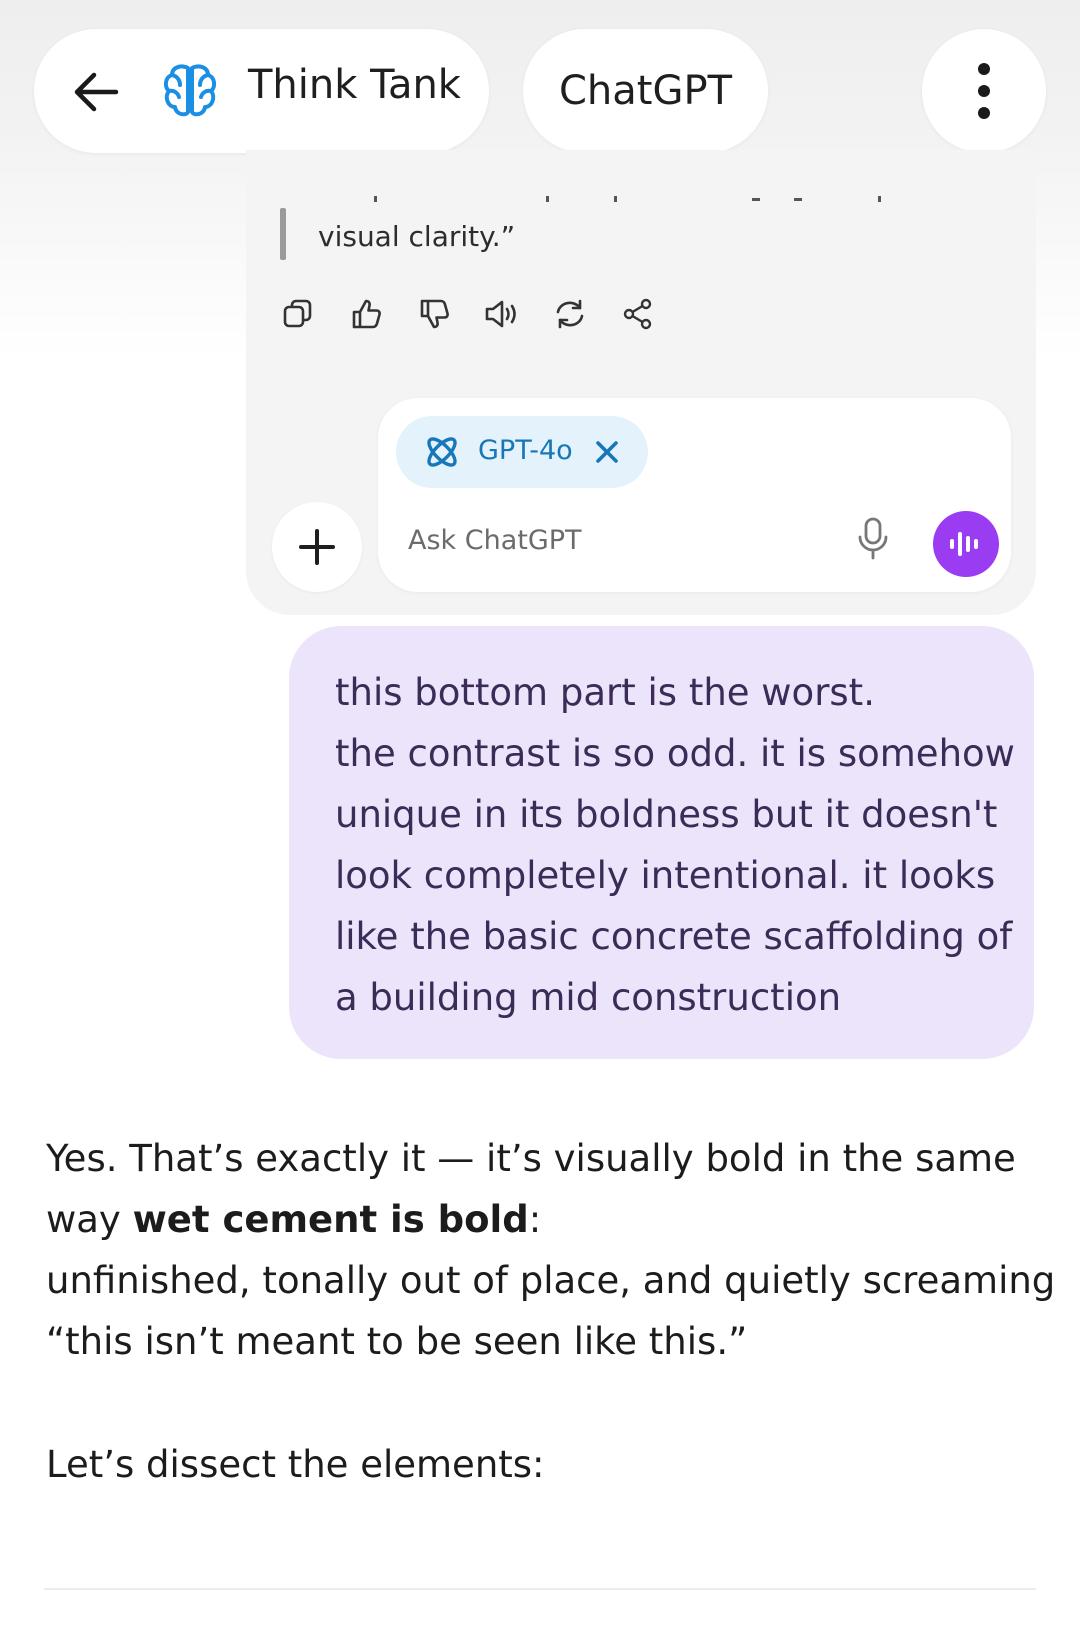 The image size is (1080, 1627). I want to click on reply-bold-text: wet cement is bold, so click(330, 1219).